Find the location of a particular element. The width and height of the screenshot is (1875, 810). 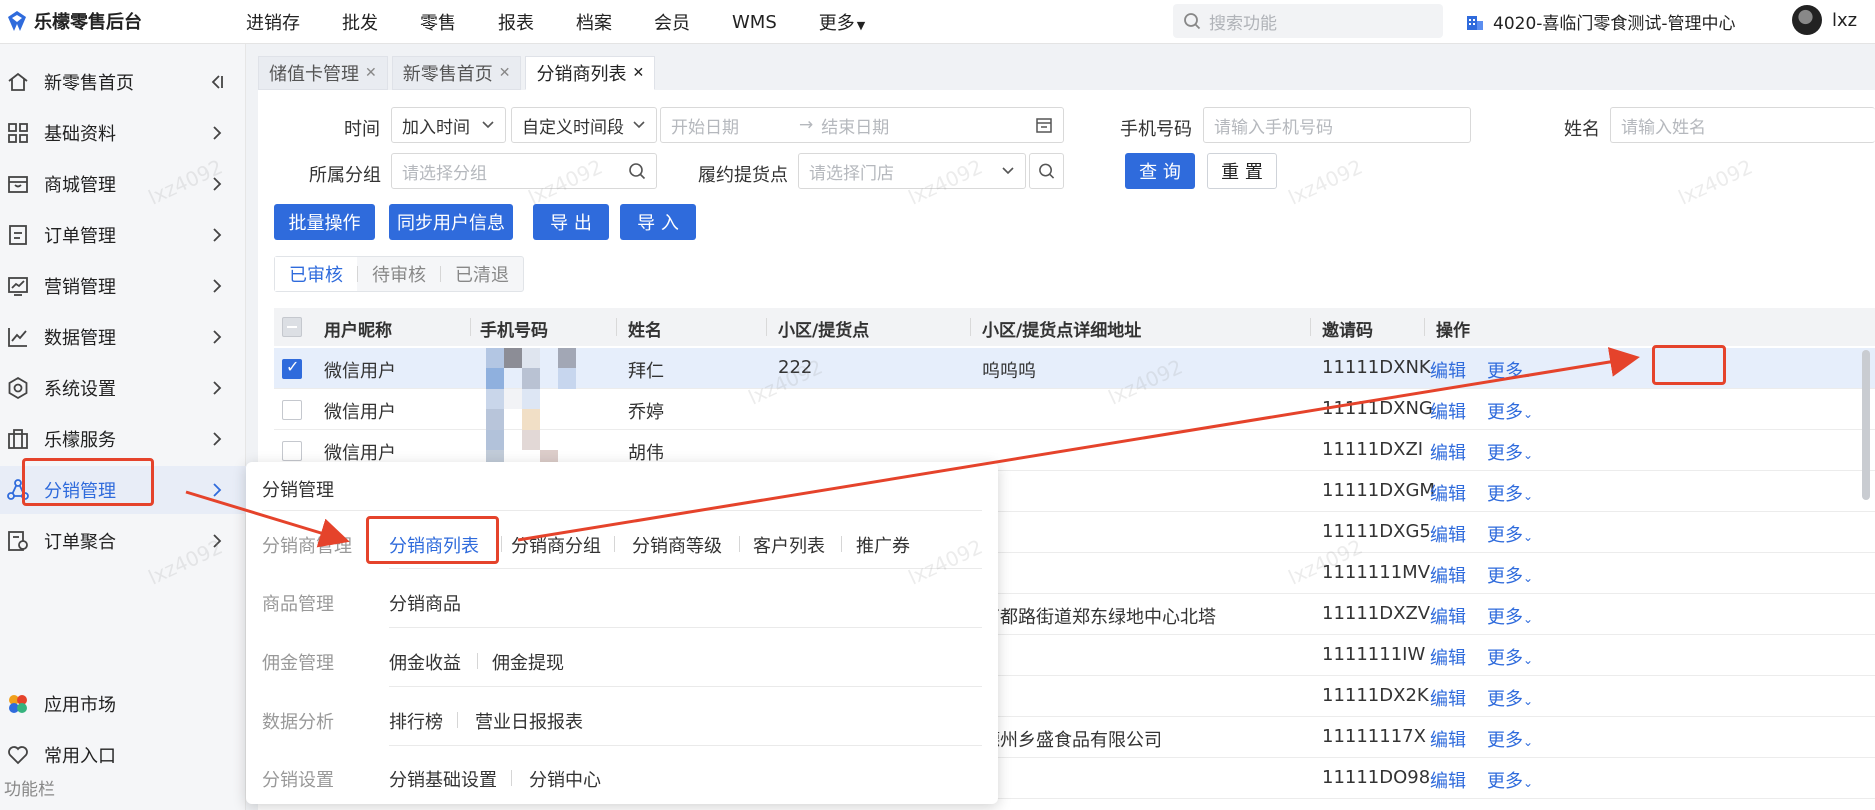

logo-icon is located at coordinates (17, 21).